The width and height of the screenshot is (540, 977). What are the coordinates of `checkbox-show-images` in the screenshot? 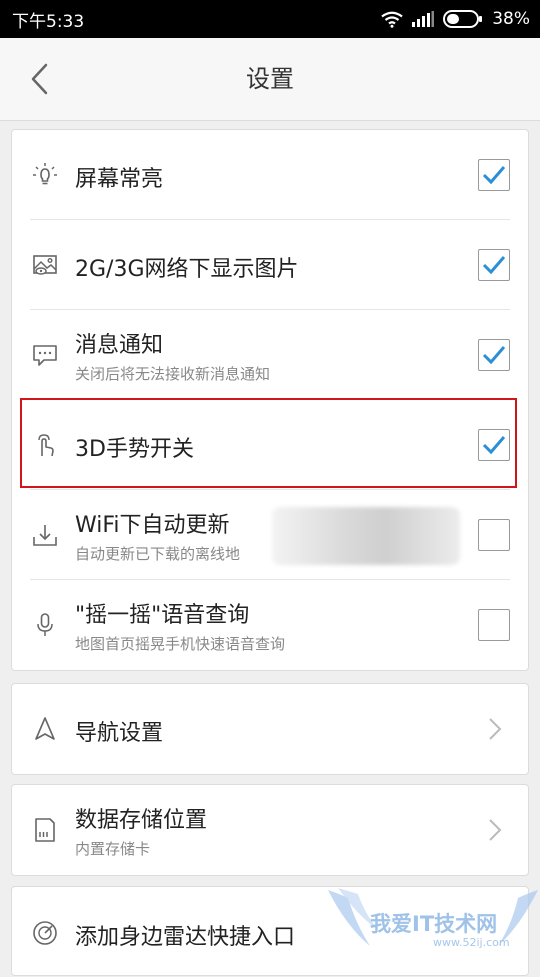 It's located at (494, 265).